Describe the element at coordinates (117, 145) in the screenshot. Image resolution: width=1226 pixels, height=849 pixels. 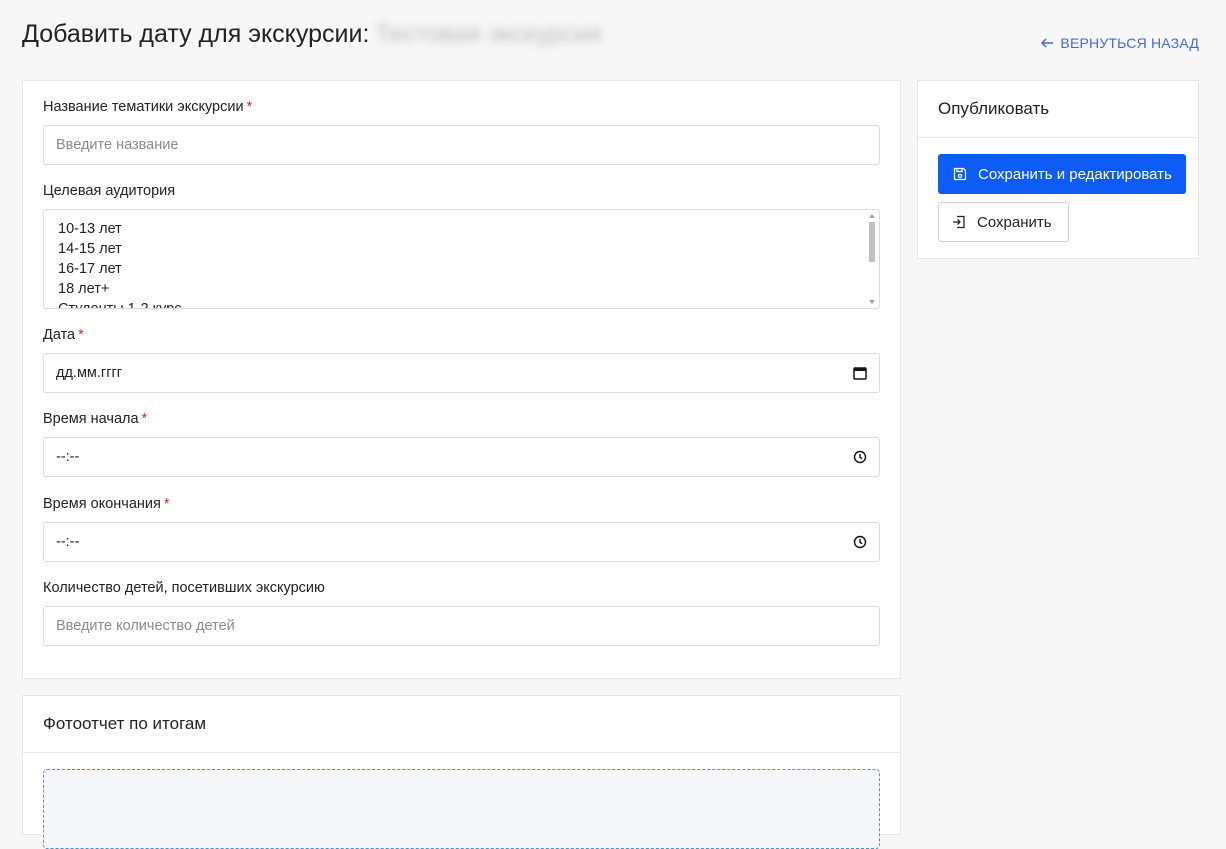
I see `theme-input-placeholder: Введите название` at that location.